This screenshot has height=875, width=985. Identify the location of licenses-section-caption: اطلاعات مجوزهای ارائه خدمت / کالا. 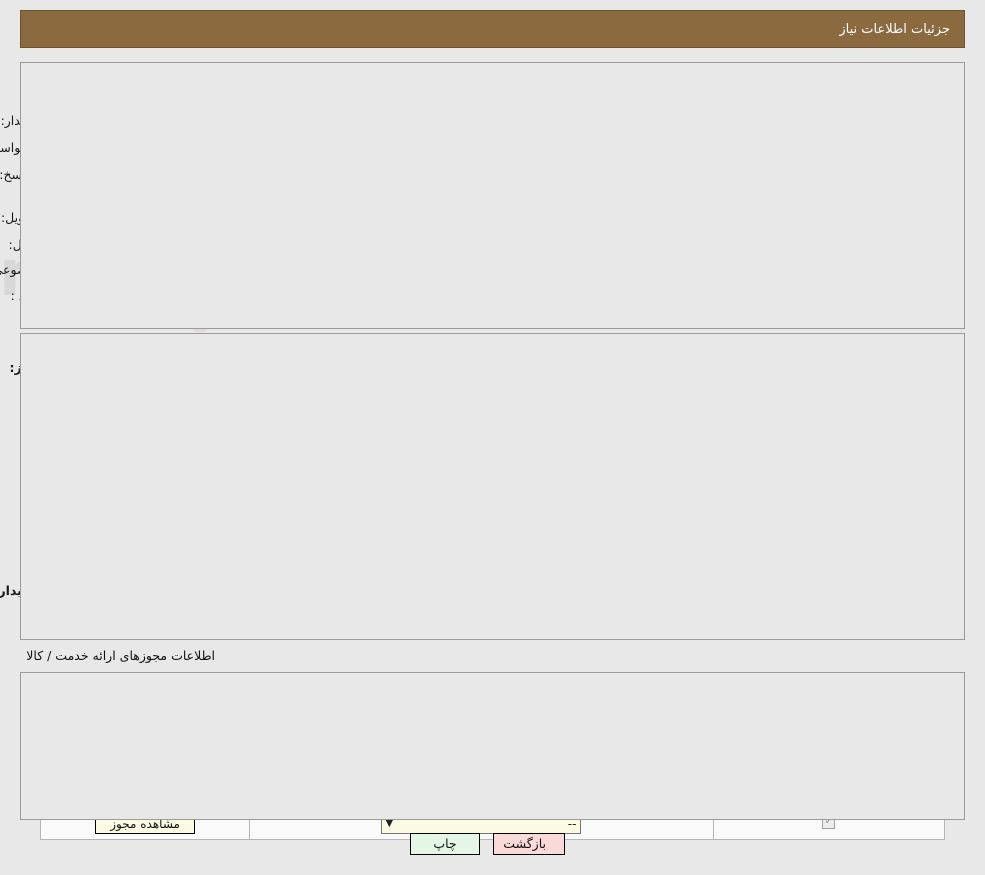
(120, 655).